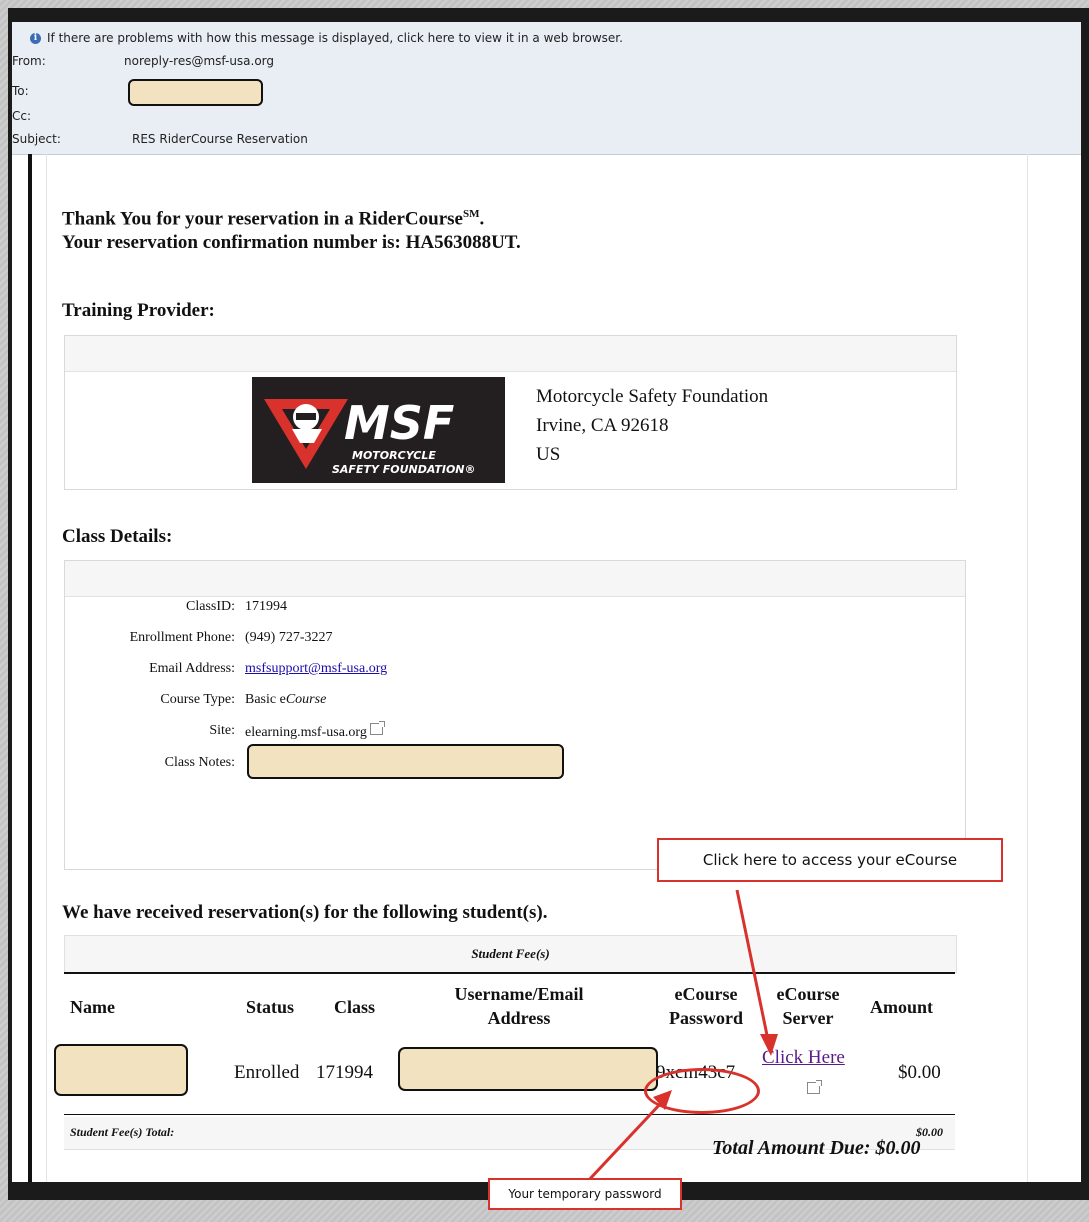 Image resolution: width=1089 pixels, height=1222 pixels. What do you see at coordinates (123, 671) in the screenshot?
I see `detail-row-email: Email Address:` at bounding box center [123, 671].